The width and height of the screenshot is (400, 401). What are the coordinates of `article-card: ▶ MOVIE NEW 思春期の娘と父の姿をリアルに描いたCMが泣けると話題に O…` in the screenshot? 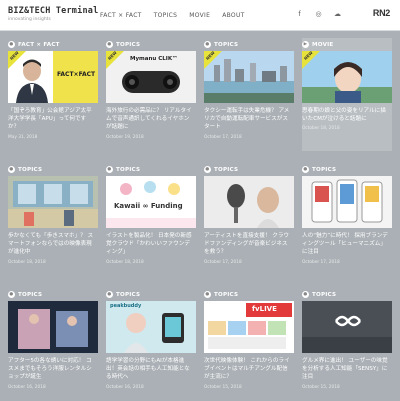 It's located at (347, 94).